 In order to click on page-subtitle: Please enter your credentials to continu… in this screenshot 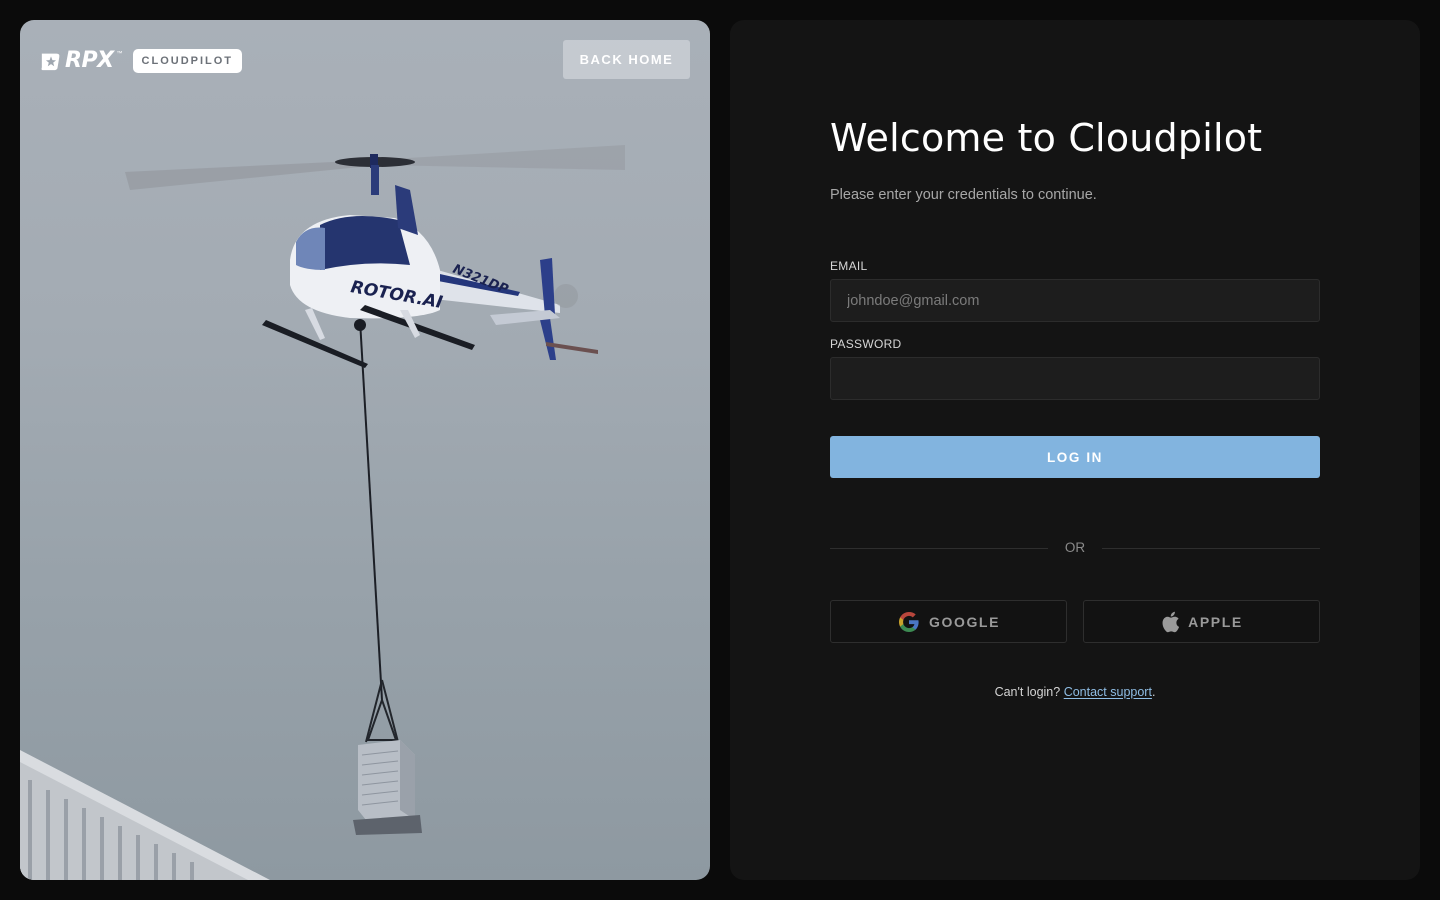, I will do `click(963, 195)`.